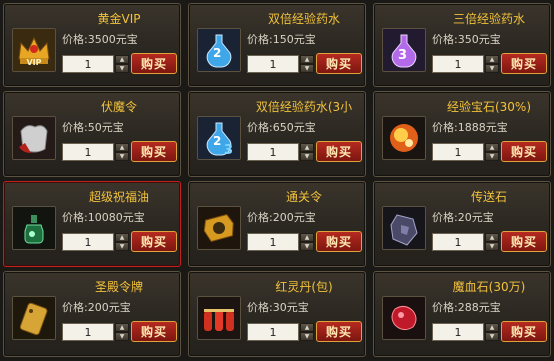 The height and width of the screenshot is (361, 554). Describe the element at coordinates (219, 138) in the screenshot. I see `double-exp-potion-3h-icon: 2 3` at that location.